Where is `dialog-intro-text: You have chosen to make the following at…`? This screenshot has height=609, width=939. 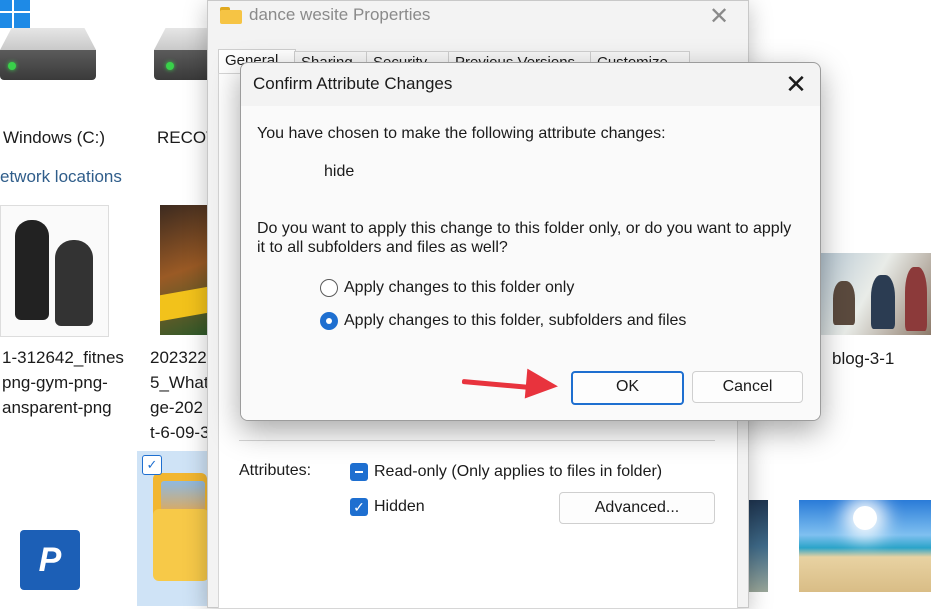
dialog-intro-text: You have chosen to make the following at… is located at coordinates (461, 133).